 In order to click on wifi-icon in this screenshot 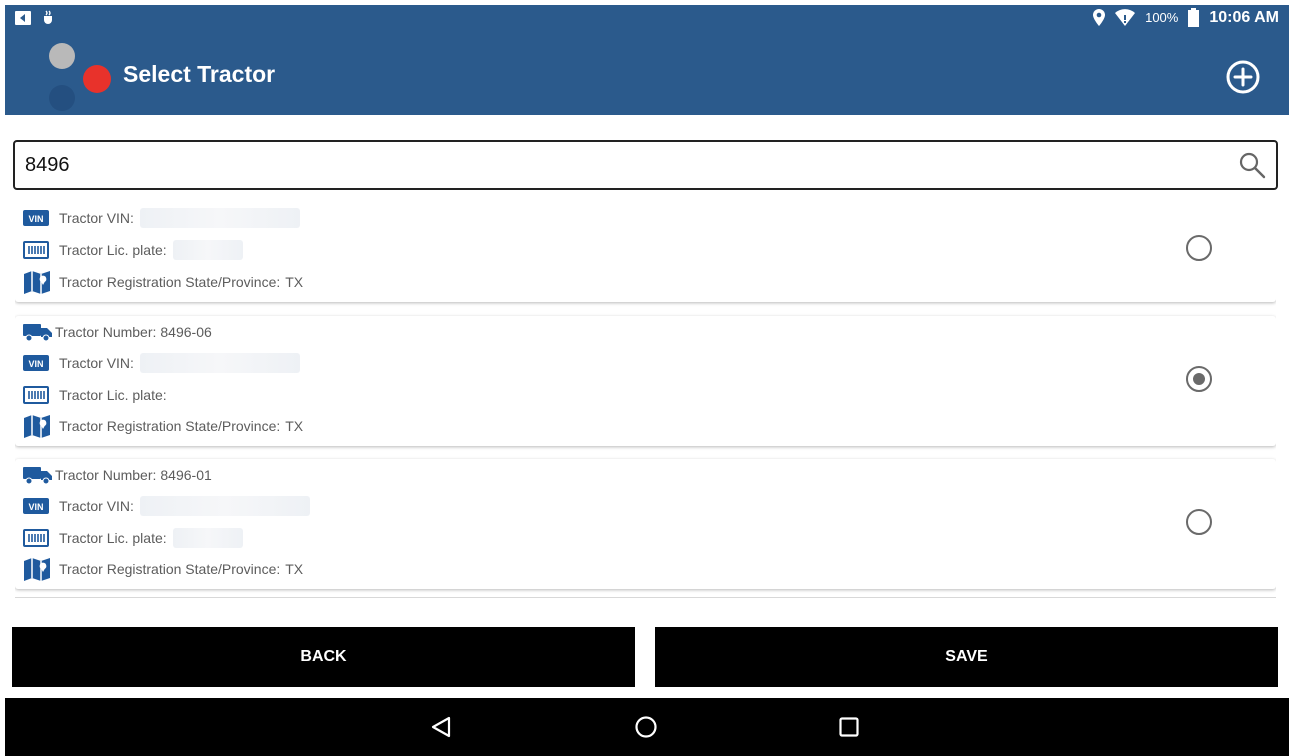, I will do `click(1125, 17)`.